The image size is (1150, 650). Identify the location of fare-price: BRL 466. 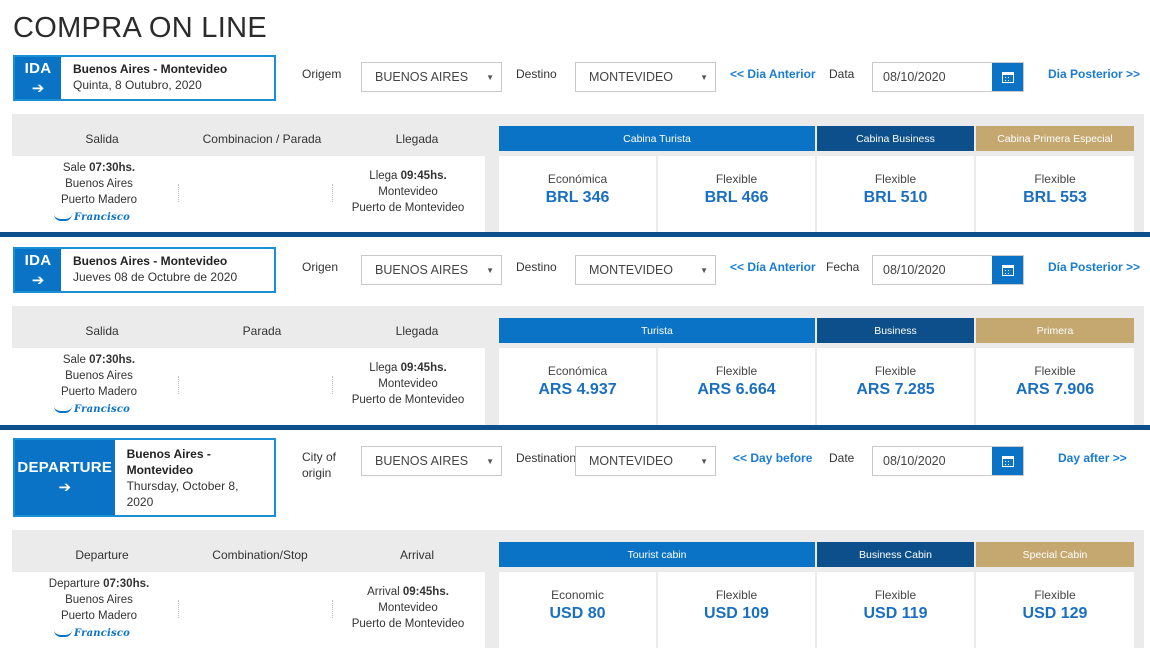
(736, 197).